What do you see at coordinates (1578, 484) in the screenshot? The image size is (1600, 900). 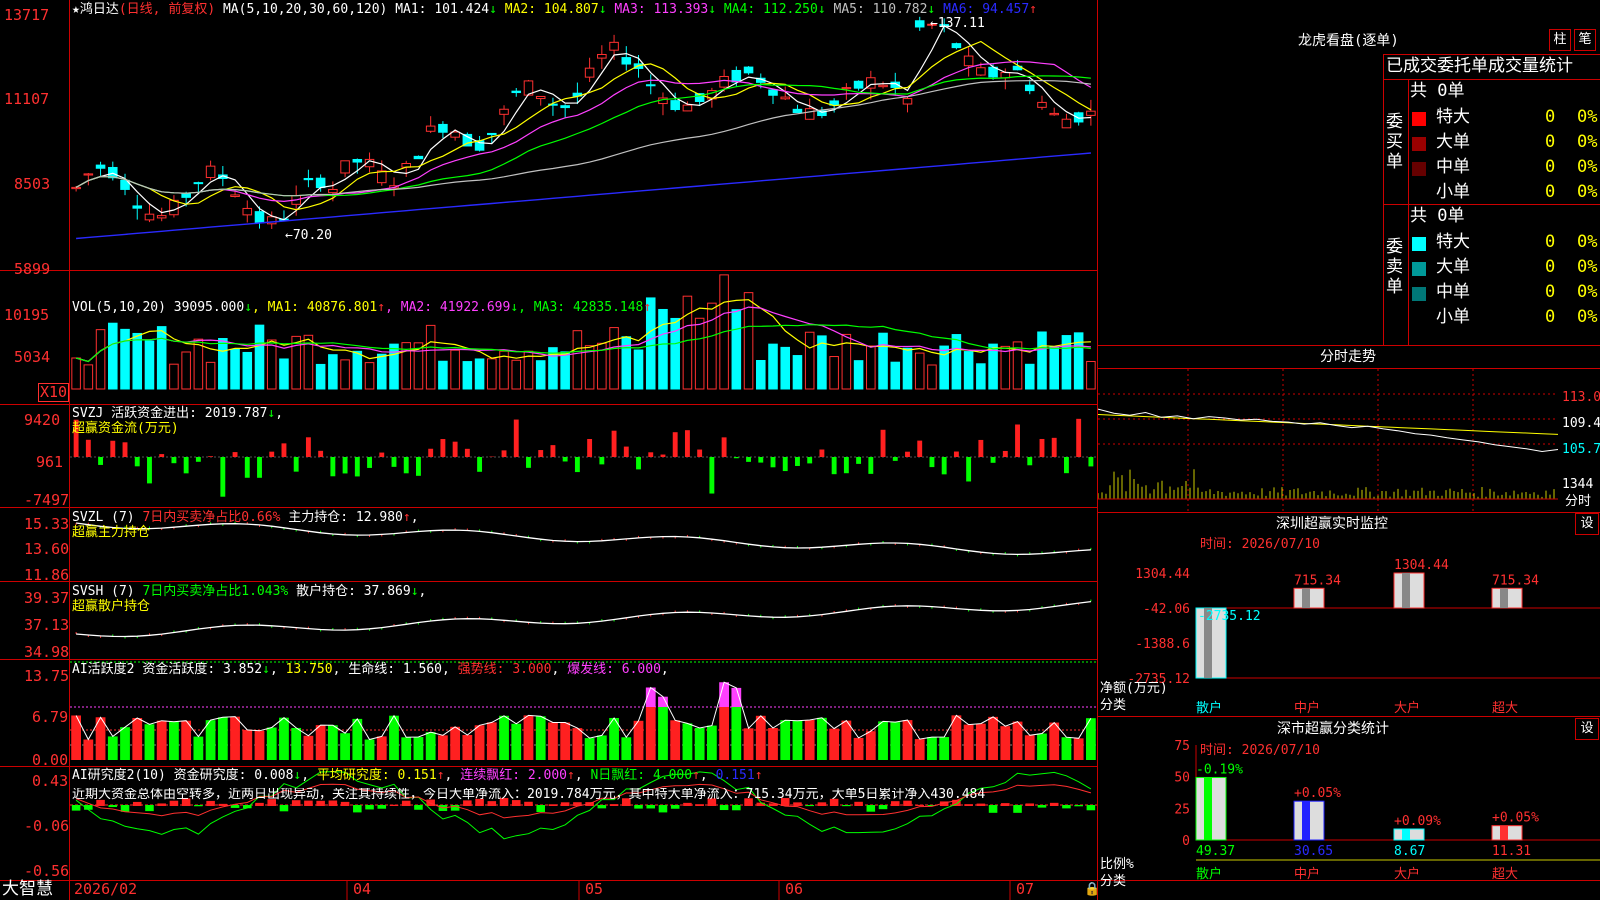 I see `intraday-vol-tick: 1344` at bounding box center [1578, 484].